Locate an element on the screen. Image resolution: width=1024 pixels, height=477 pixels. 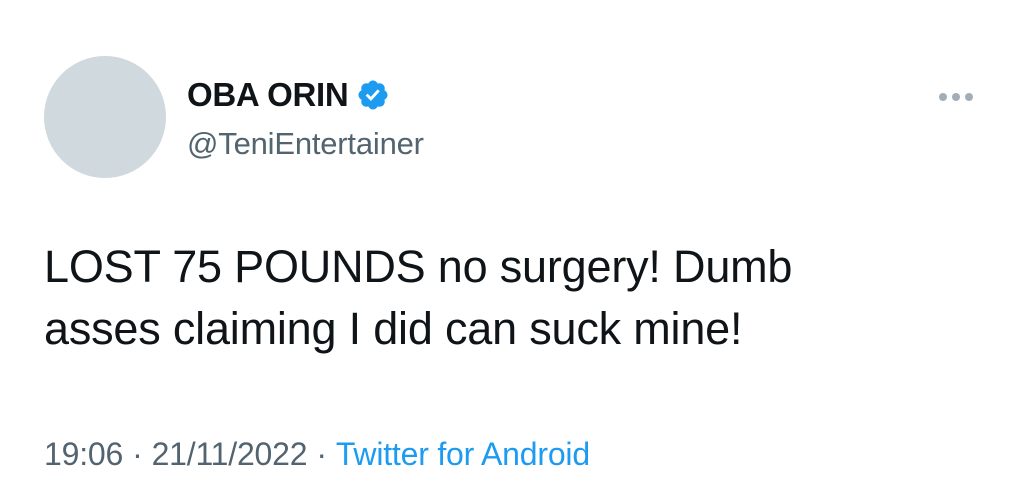
display-name: OBA ORIN is located at coordinates (268, 95).